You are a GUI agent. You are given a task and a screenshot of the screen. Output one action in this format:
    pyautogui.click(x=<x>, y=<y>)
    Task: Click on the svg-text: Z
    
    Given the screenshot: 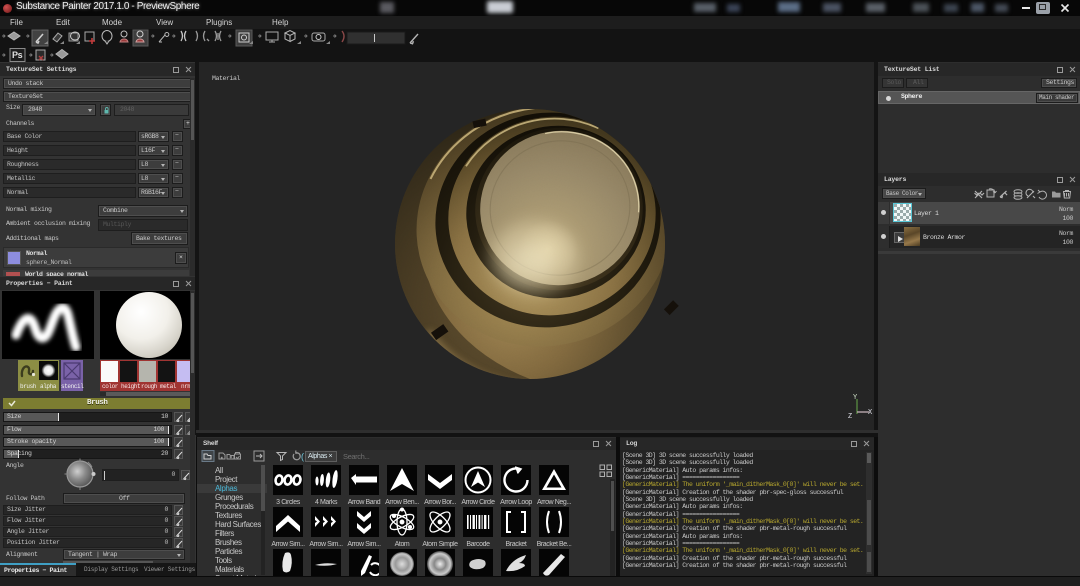 What is the action you would take?
    pyautogui.click(x=850, y=417)
    